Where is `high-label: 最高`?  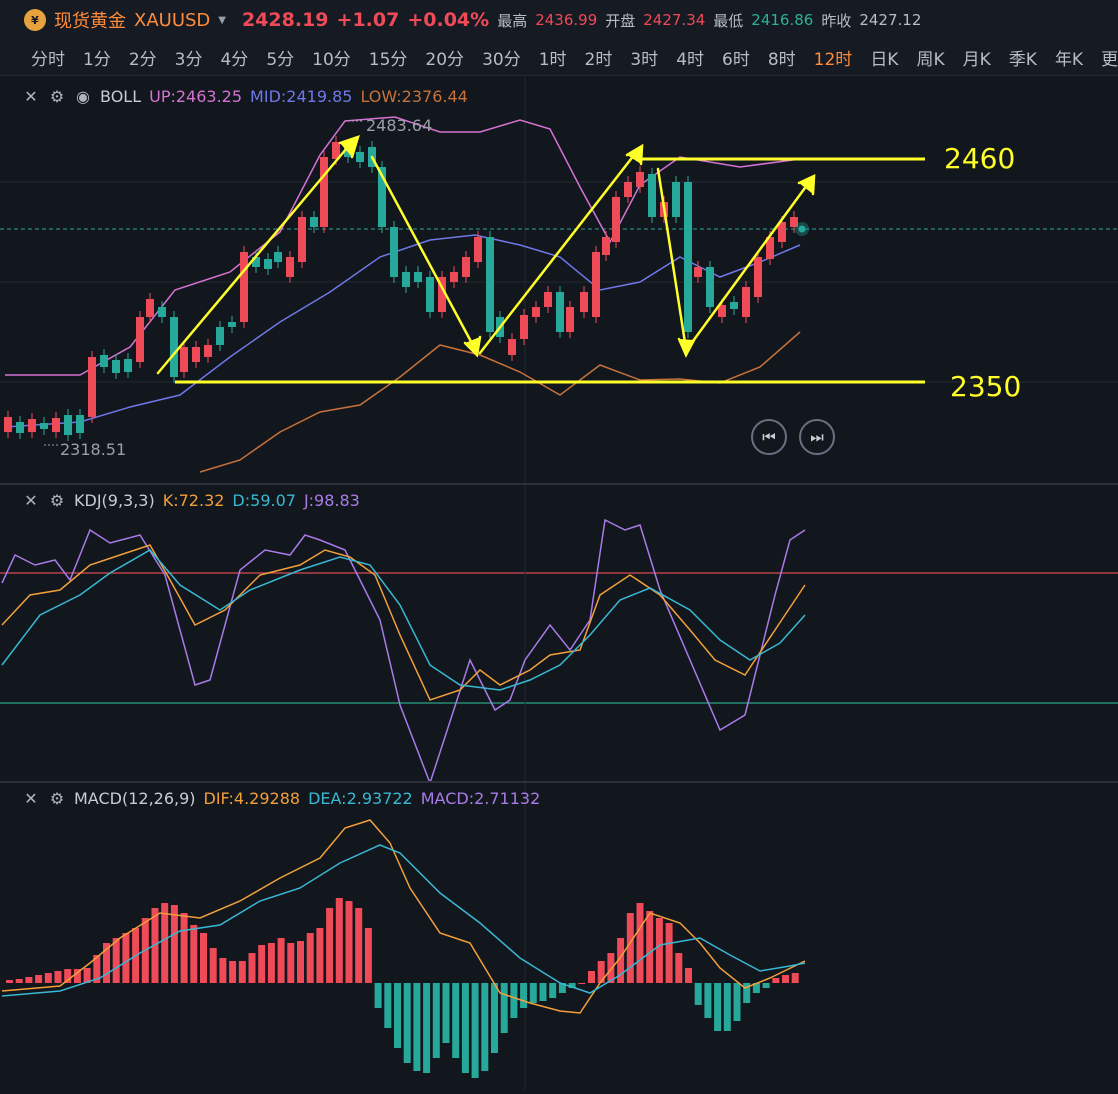
high-label: 最高 is located at coordinates (512, 20).